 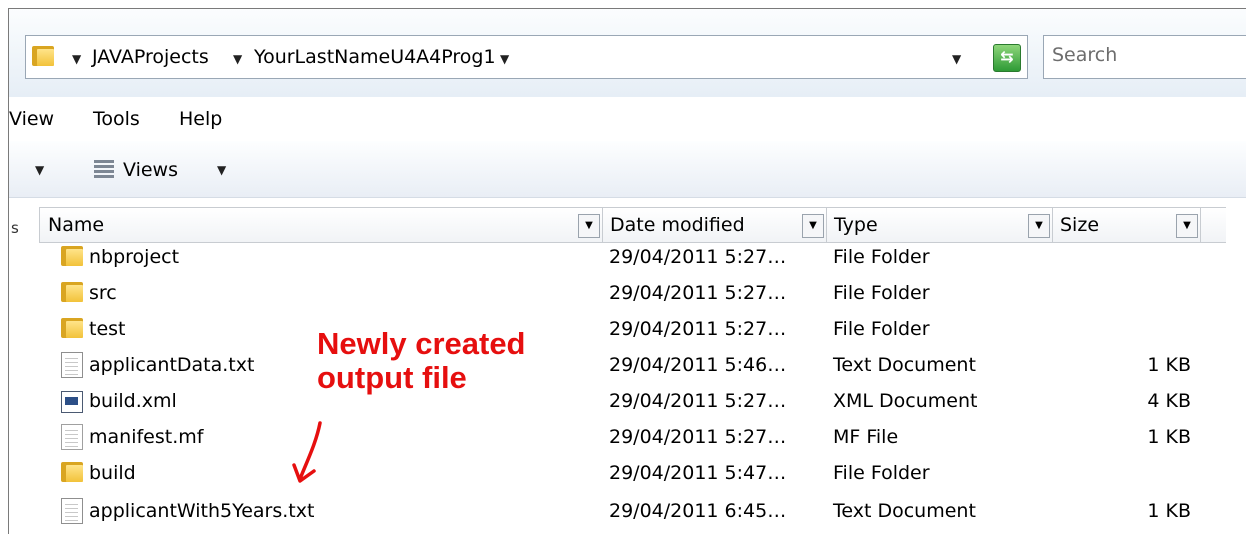 I want to click on views-dropdown-icon: ▼, so click(x=221, y=170).